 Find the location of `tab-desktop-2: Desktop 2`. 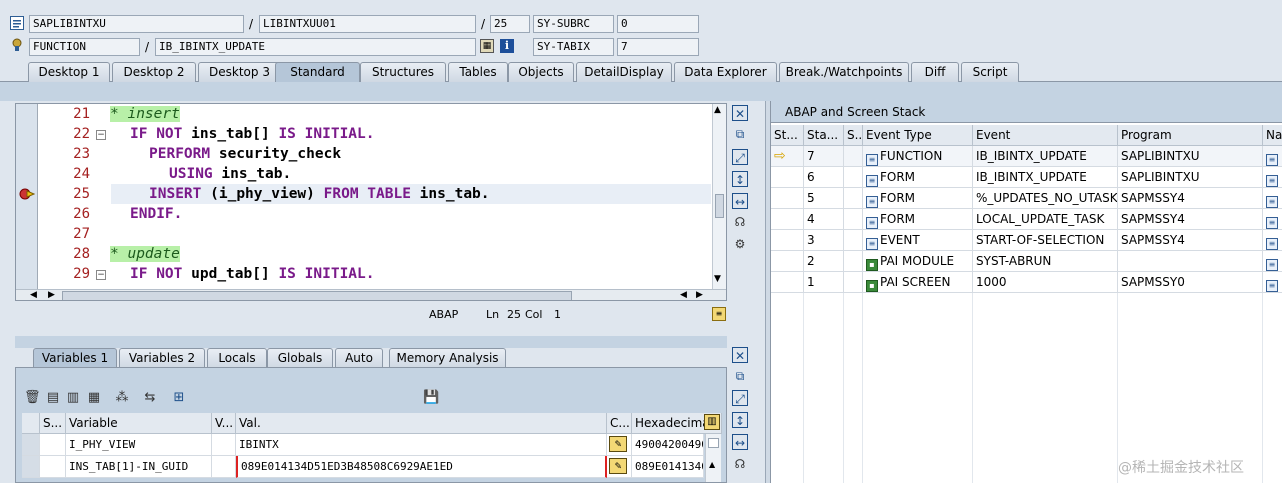

tab-desktop-2: Desktop 2 is located at coordinates (154, 72).